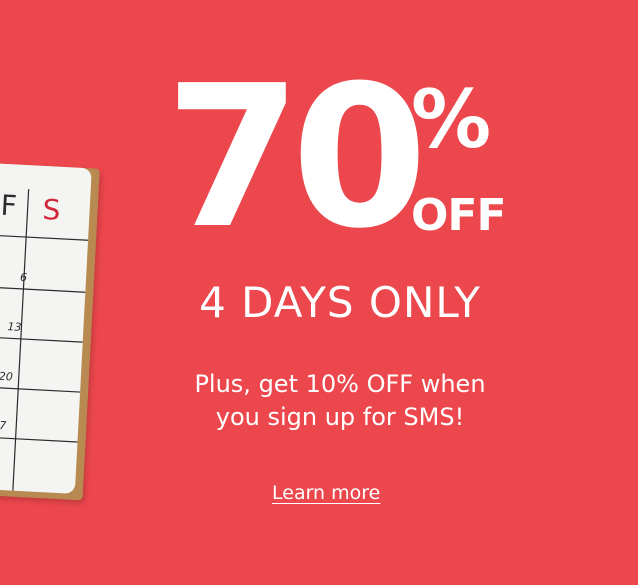  Describe the element at coordinates (14, 327) in the screenshot. I see `calendar-date: 13` at that location.